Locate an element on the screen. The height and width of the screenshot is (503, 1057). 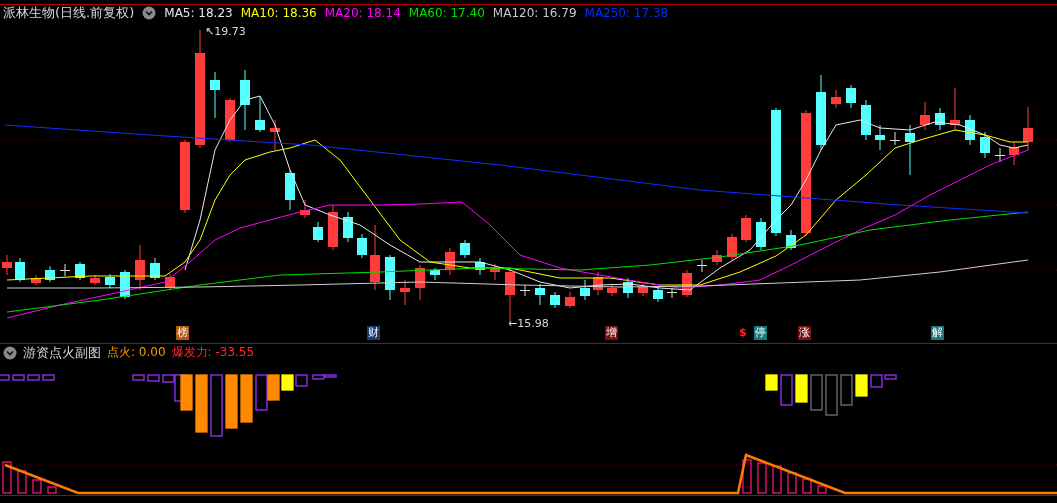
price-label: ←15.98 is located at coordinates (528, 323).